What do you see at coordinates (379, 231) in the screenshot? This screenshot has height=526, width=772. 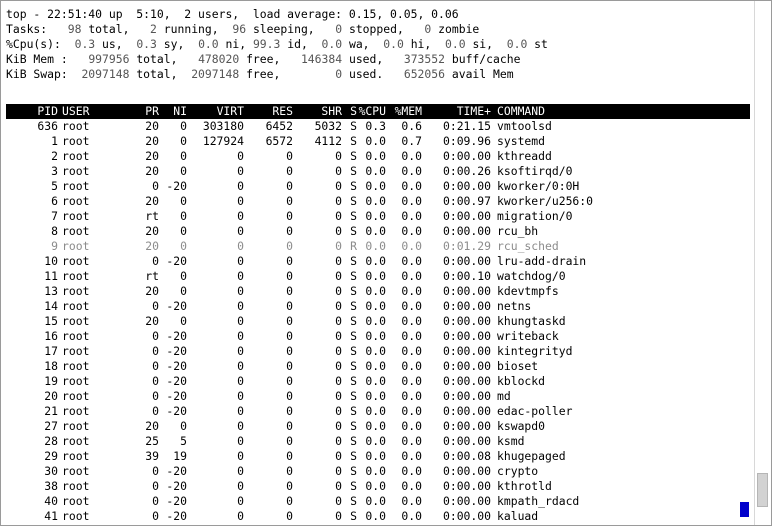 I see `process-row: 8 root 20 0 0 0 0 S 0.0 0.0 0:00.00 rcu_bh` at bounding box center [379, 231].